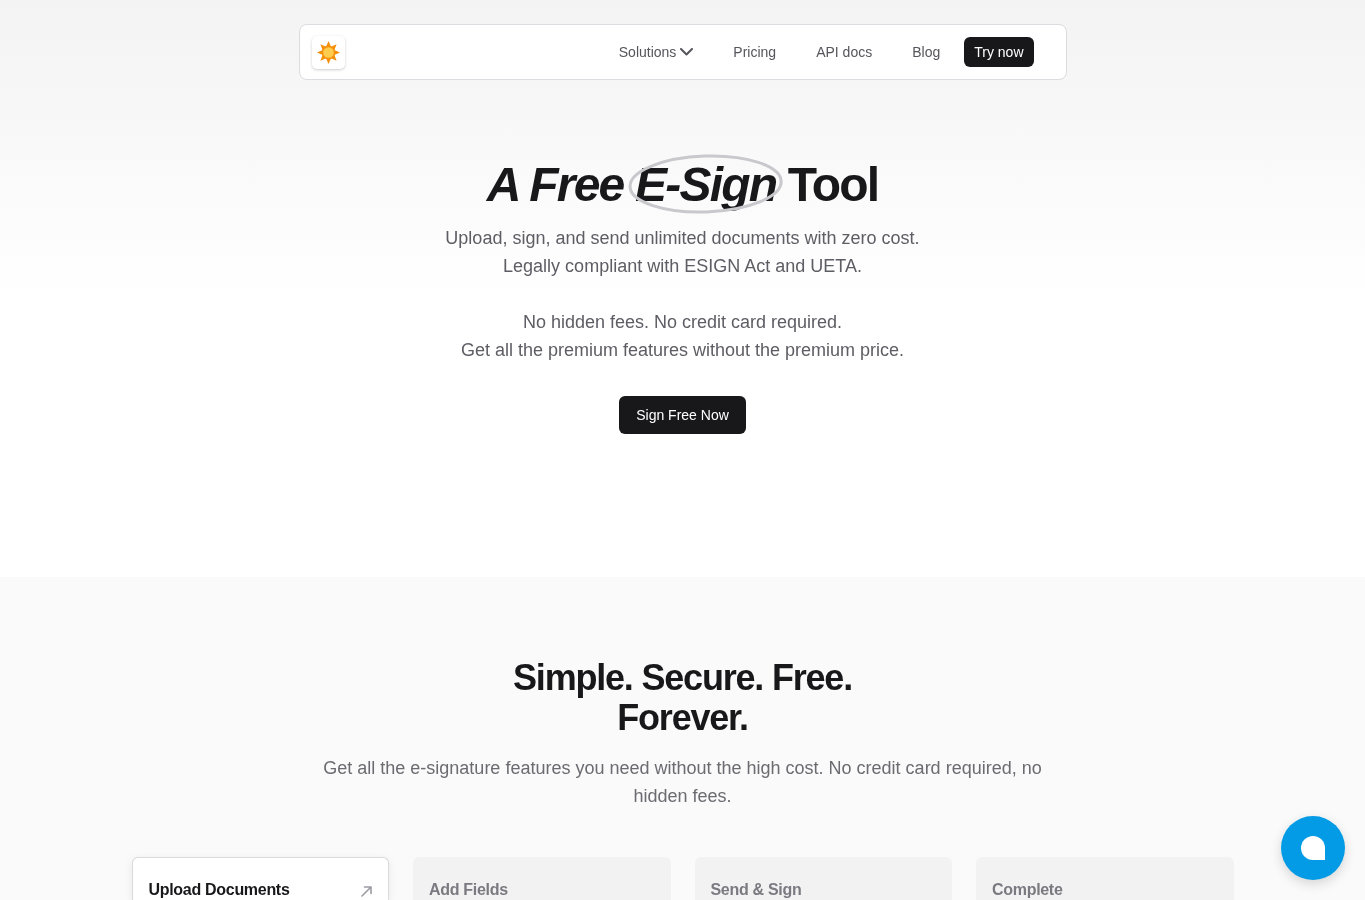  What do you see at coordinates (328, 52) in the screenshot?
I see `sun-icon` at bounding box center [328, 52].